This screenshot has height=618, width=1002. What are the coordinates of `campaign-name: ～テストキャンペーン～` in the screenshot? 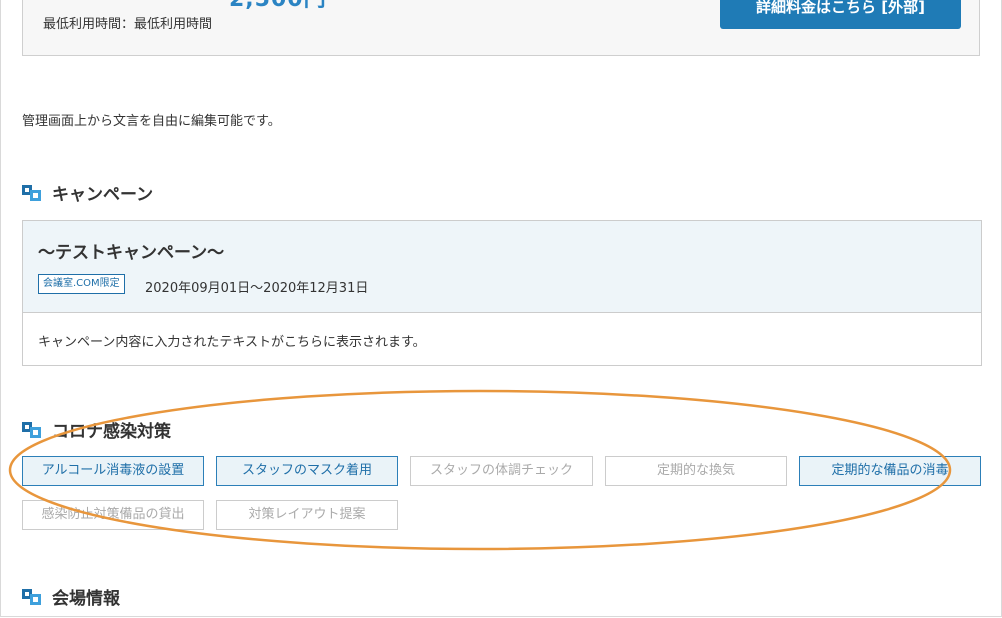 It's located at (131, 253).